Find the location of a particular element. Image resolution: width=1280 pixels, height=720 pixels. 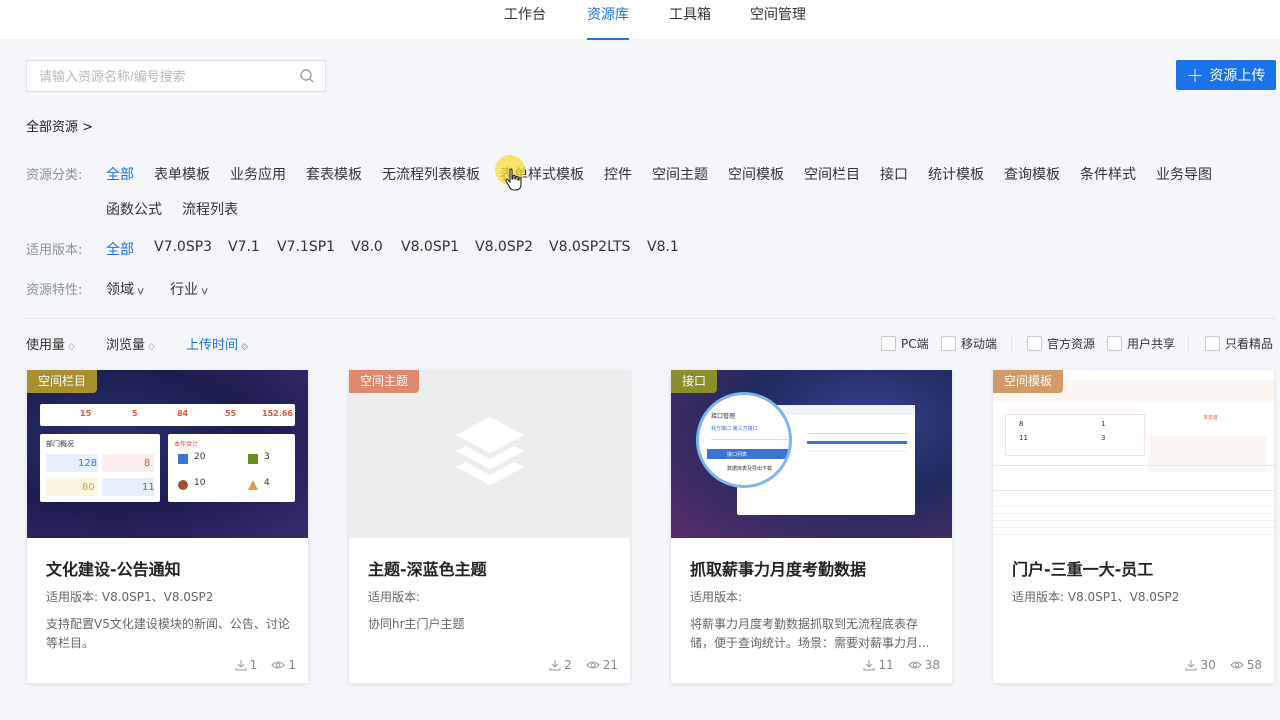

feature-domain-dropdown: 领域 ∨ is located at coordinates (126, 289).